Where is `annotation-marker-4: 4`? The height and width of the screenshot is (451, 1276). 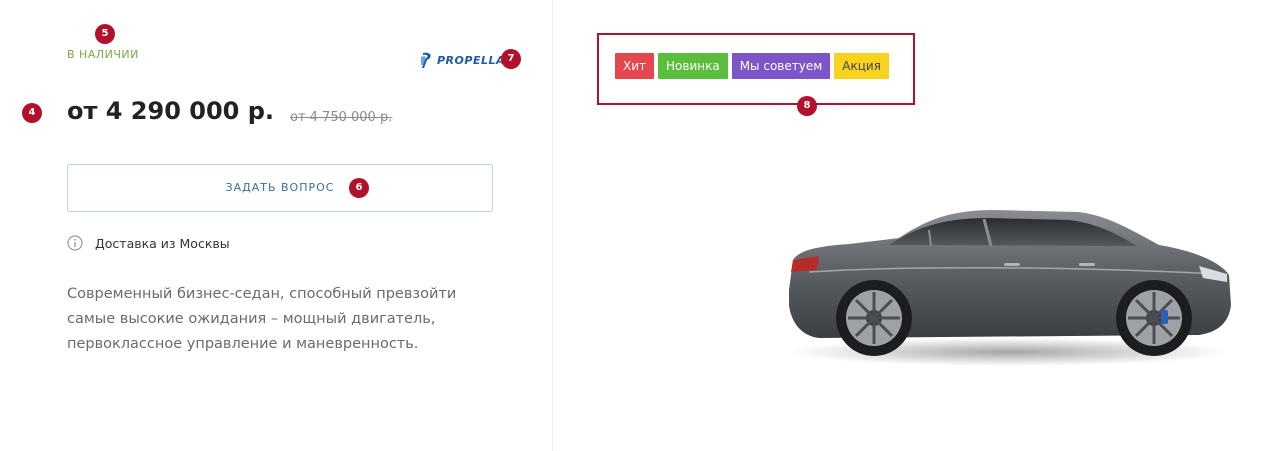
annotation-marker-4: 4 is located at coordinates (32, 113).